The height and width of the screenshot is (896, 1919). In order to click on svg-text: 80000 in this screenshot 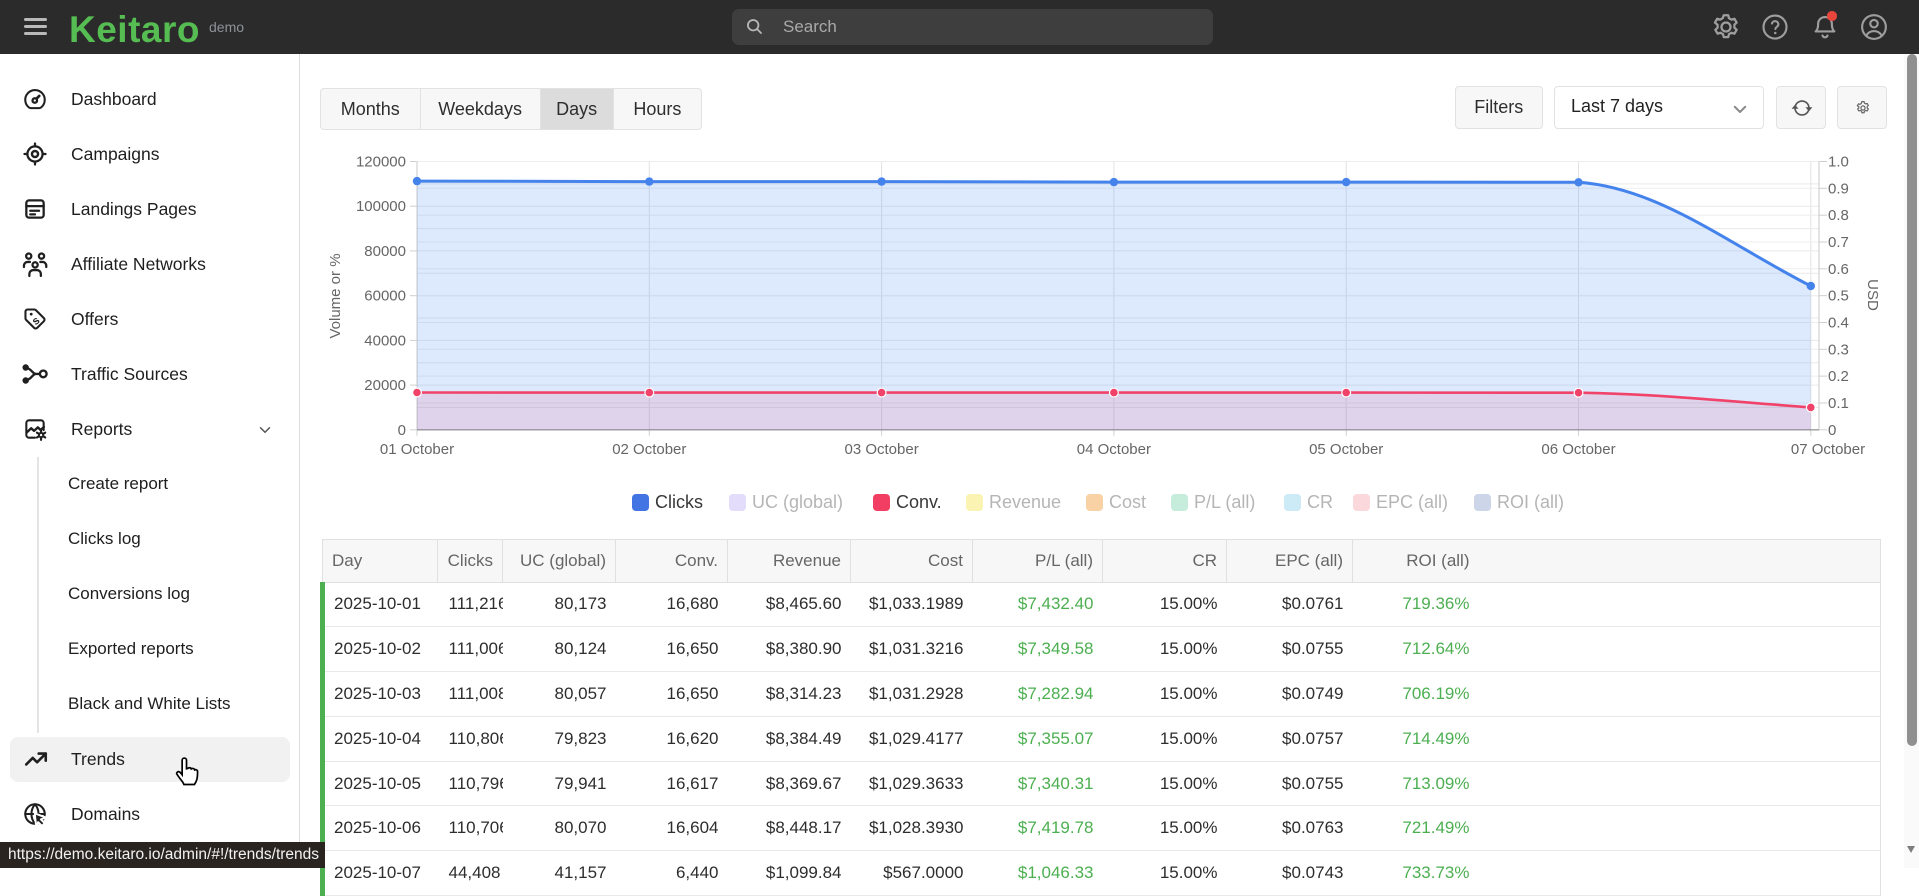, I will do `click(385, 251)`.